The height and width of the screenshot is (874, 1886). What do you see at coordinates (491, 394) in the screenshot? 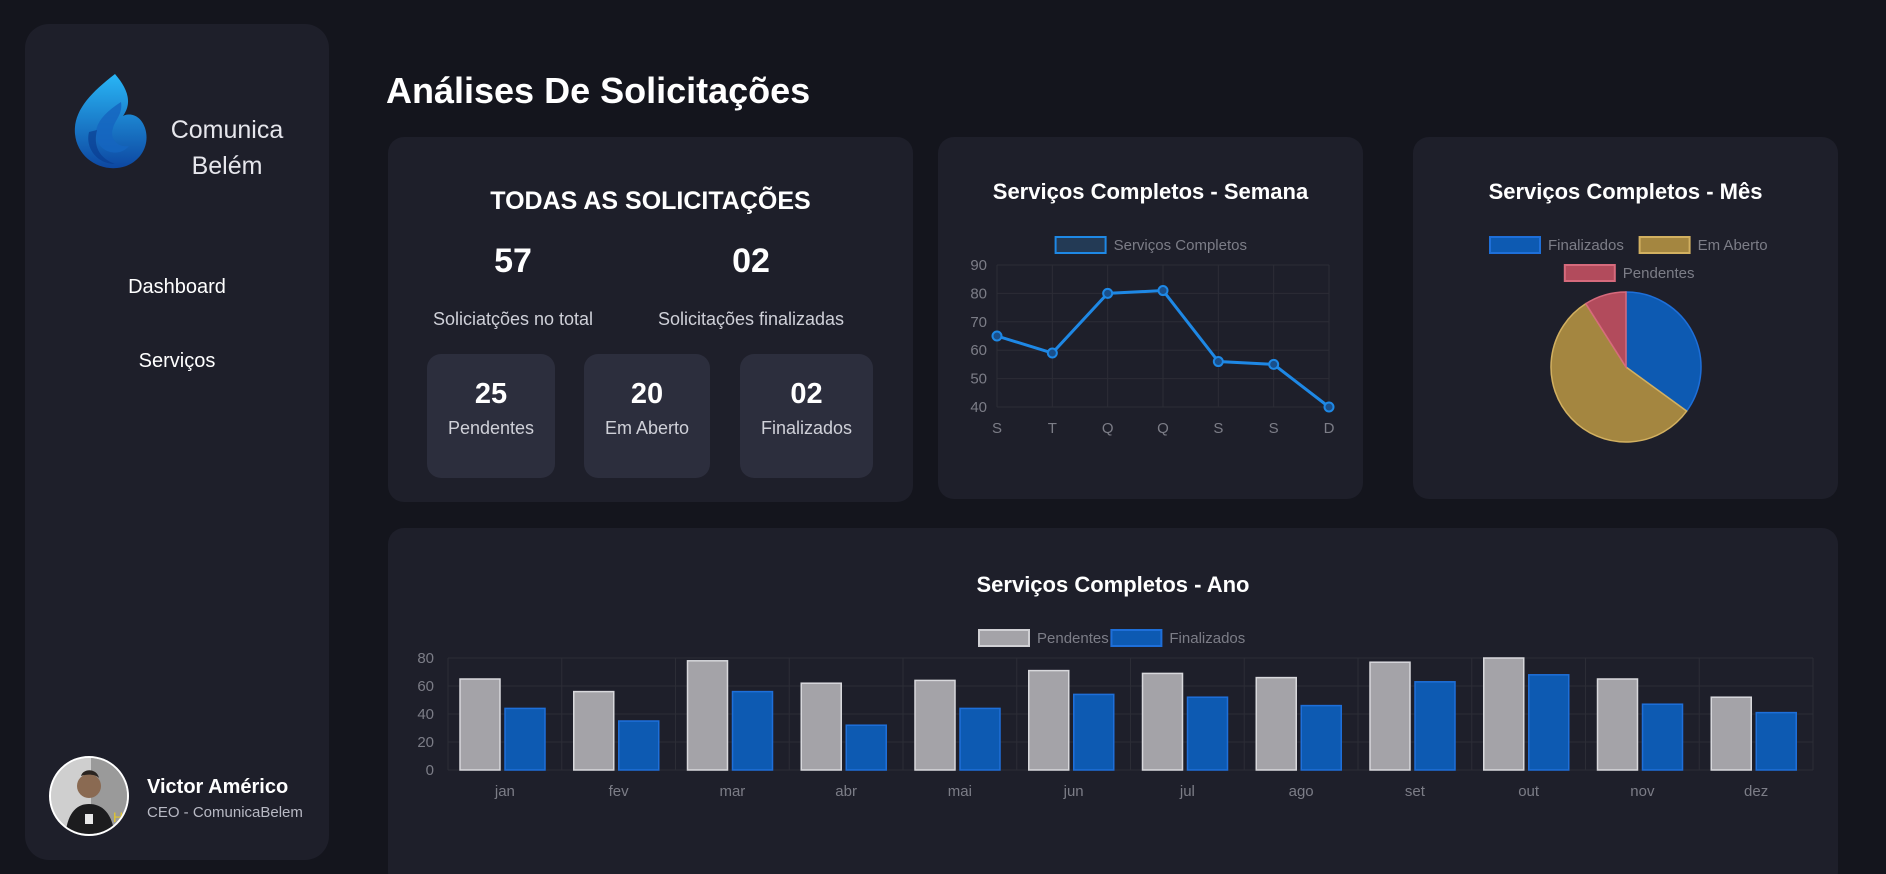
I see `pending-count: 25` at bounding box center [491, 394].